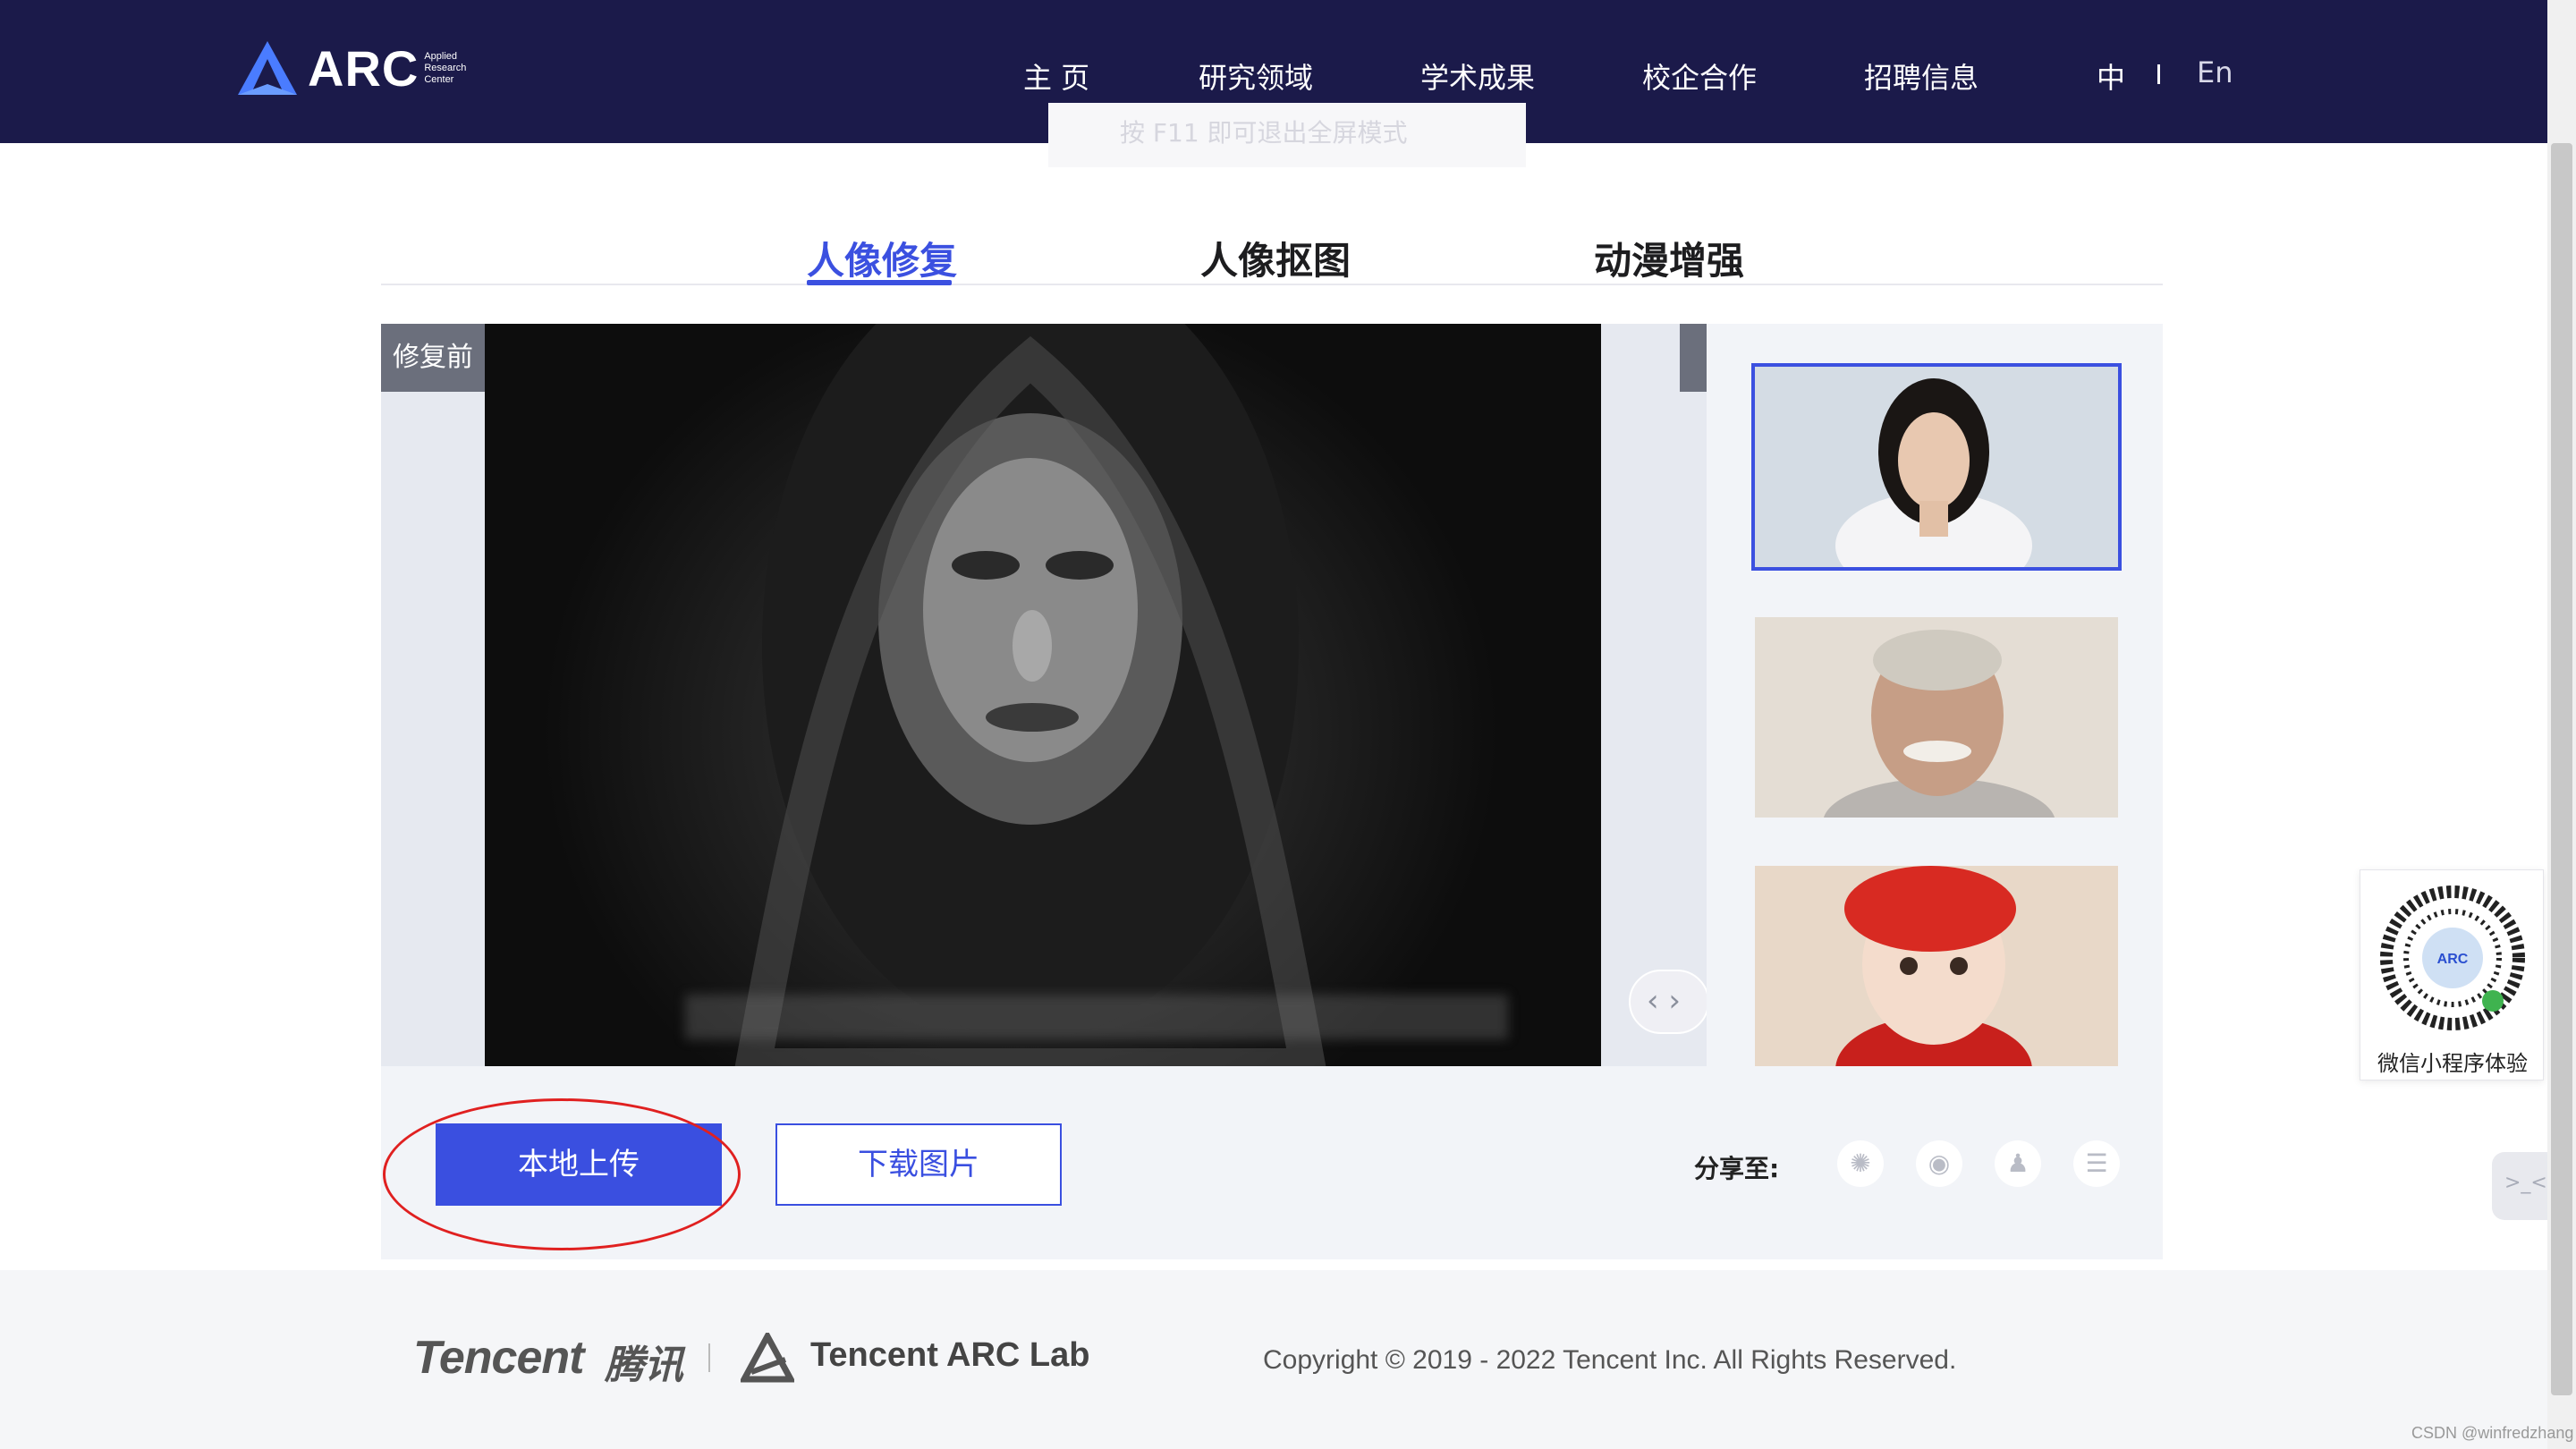 The image size is (2576, 1449). What do you see at coordinates (1860, 1163) in the screenshot?
I see `qzone-icon: ✺` at bounding box center [1860, 1163].